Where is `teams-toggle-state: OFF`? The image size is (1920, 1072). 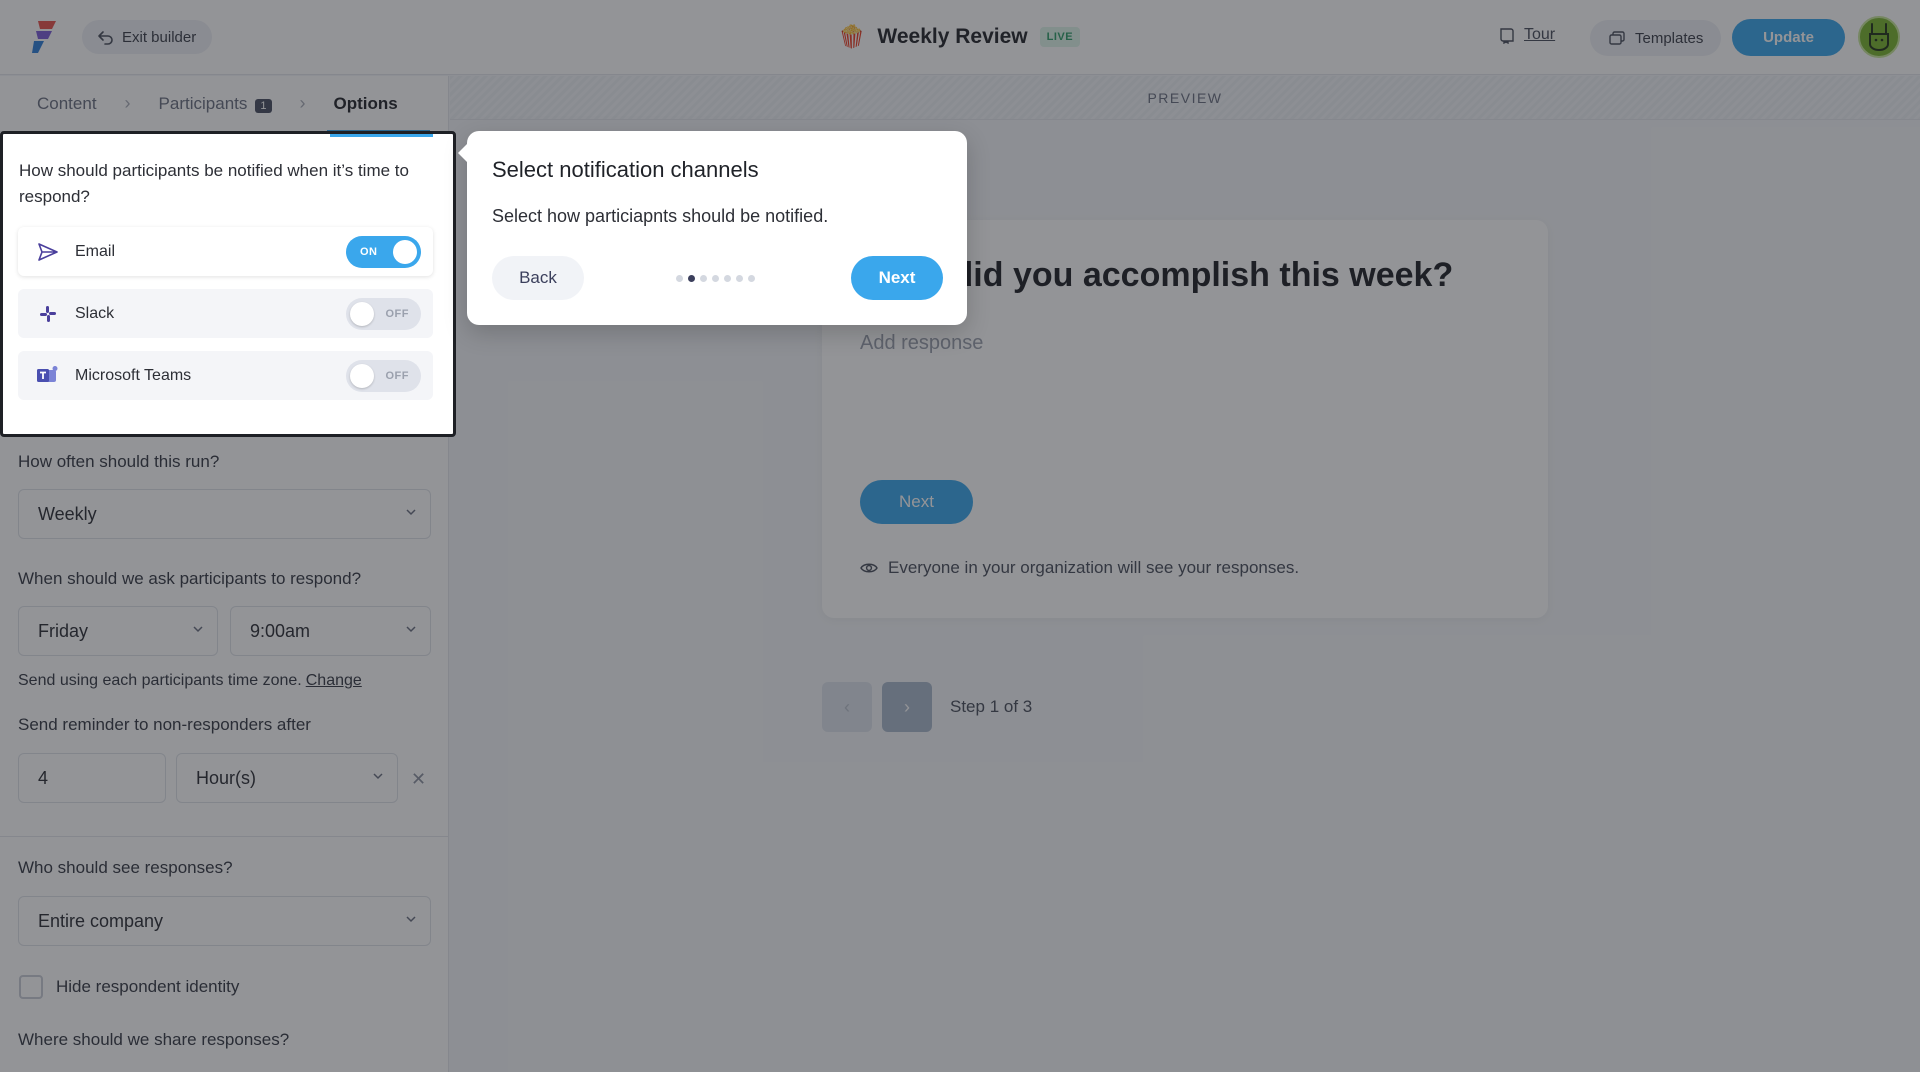 teams-toggle-state: OFF is located at coordinates (397, 376).